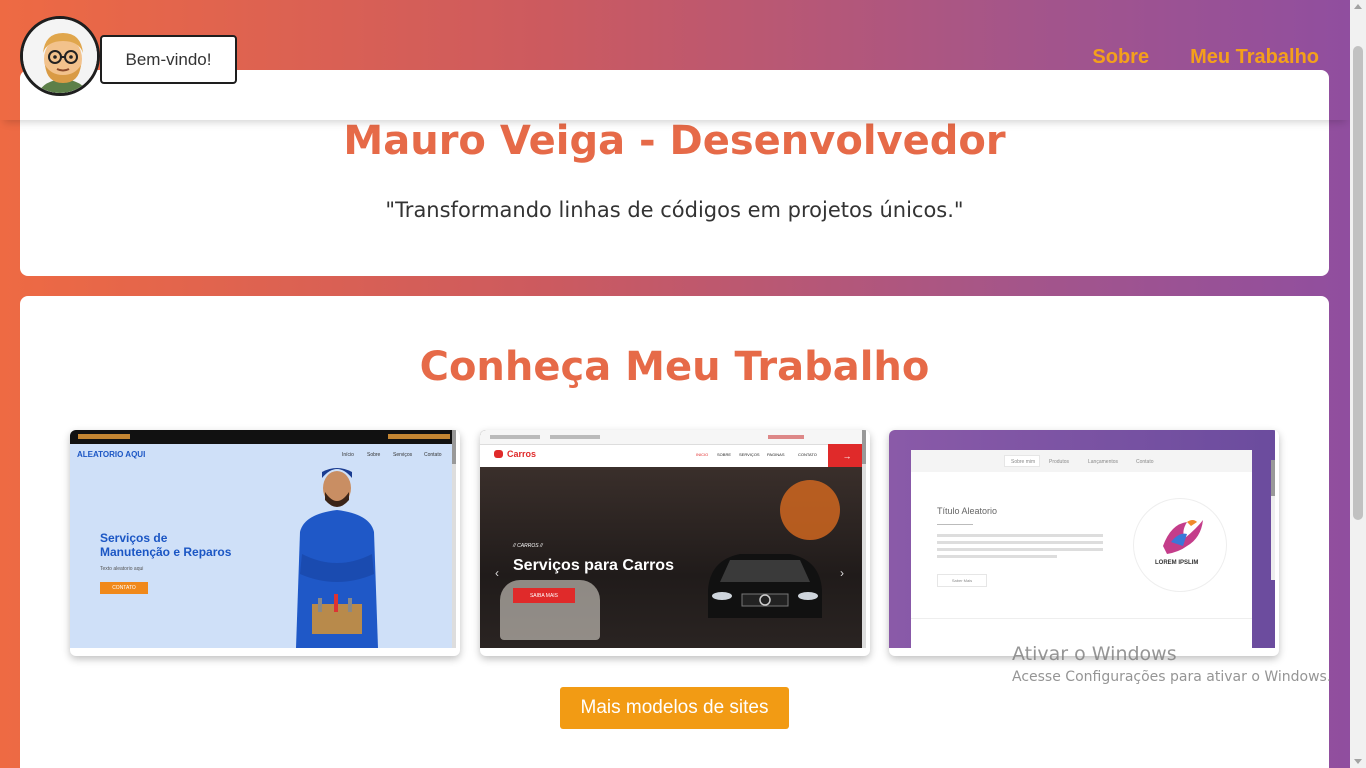 This screenshot has height=768, width=1366. I want to click on card3-tab-2: Lançamentos, so click(1103, 462).